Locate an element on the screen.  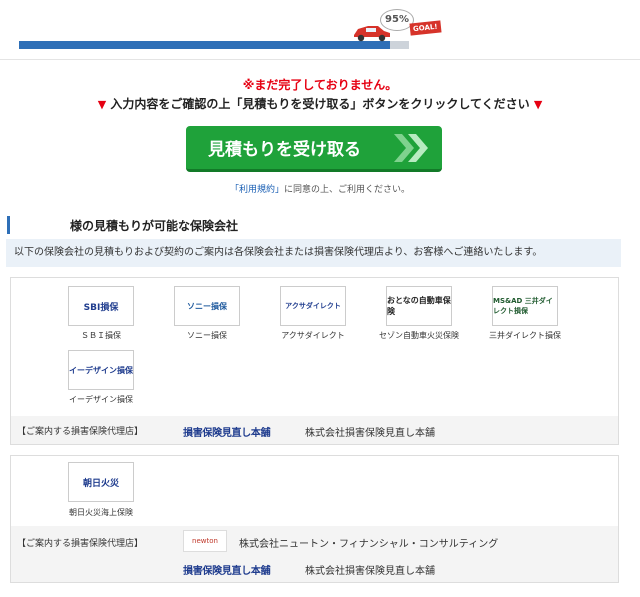
receive-quote-label: 見積もりを受け取る is located at coordinates (284, 150).